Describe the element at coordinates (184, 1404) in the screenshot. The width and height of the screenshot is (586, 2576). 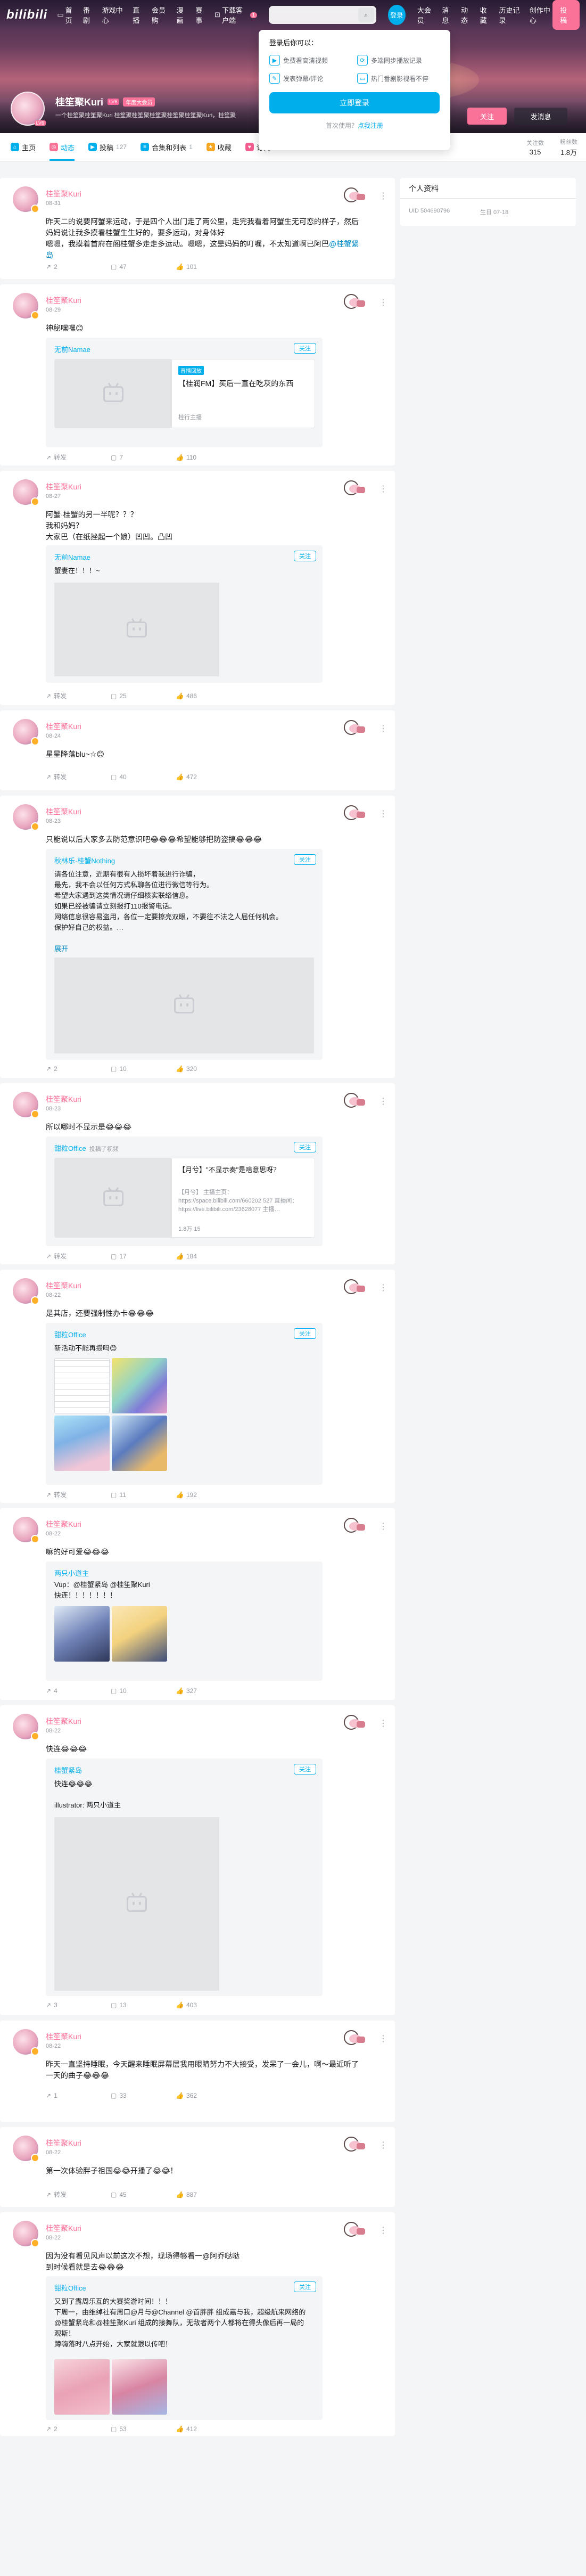
I see `forwarded-card: 甜粒Office 关注 新活动不能再攒吗😊` at that location.